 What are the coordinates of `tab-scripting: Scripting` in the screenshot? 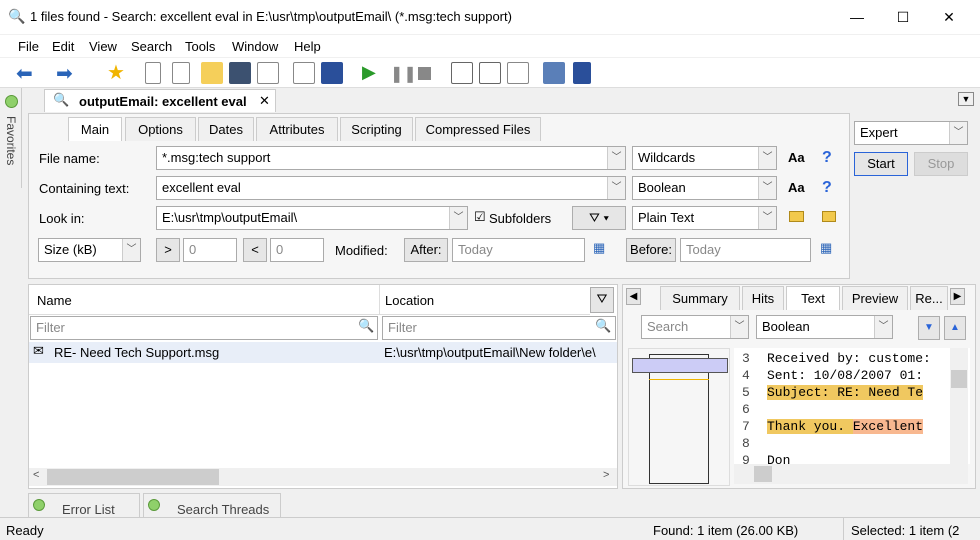 It's located at (376, 129).